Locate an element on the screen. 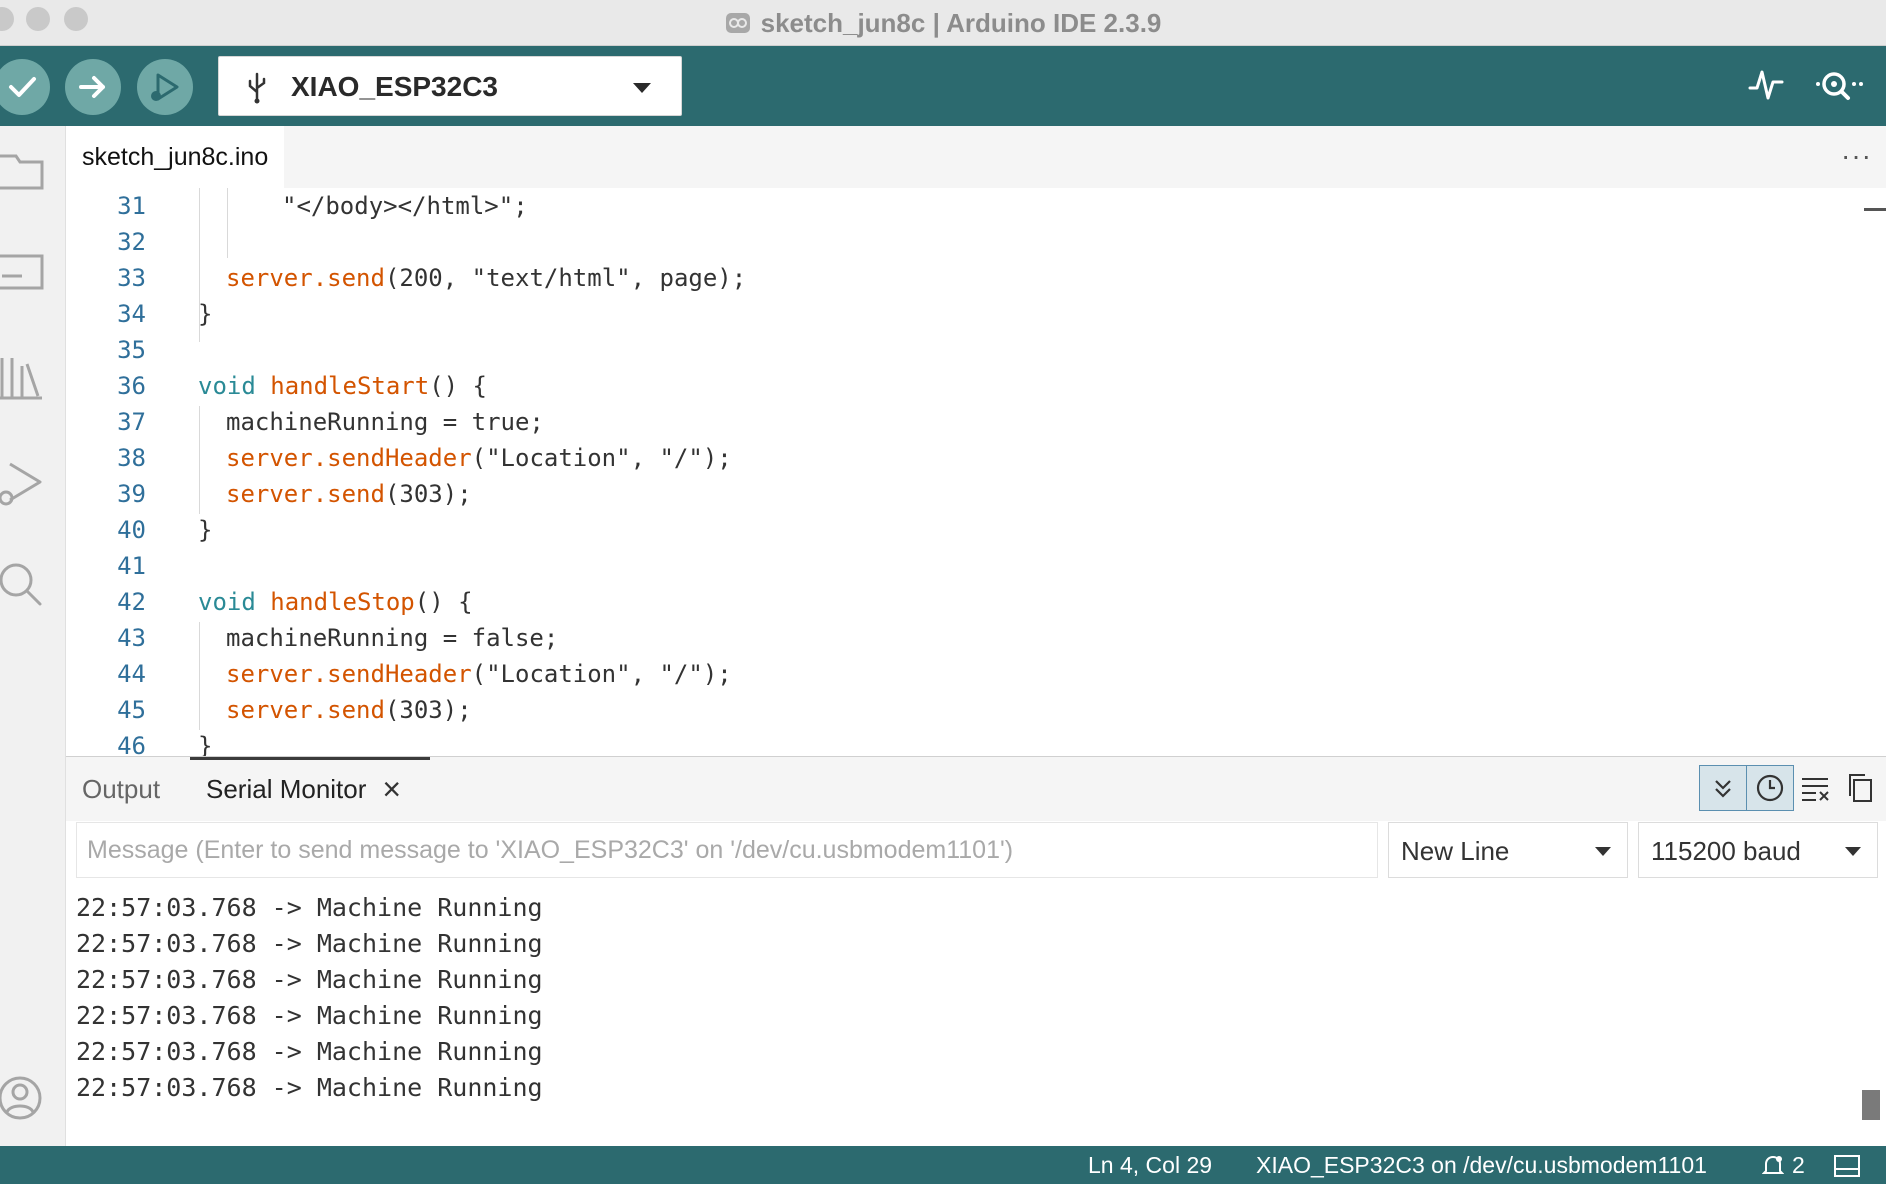 The image size is (1886, 1184). code-token: "</body></html>"; is located at coordinates (405, 206).